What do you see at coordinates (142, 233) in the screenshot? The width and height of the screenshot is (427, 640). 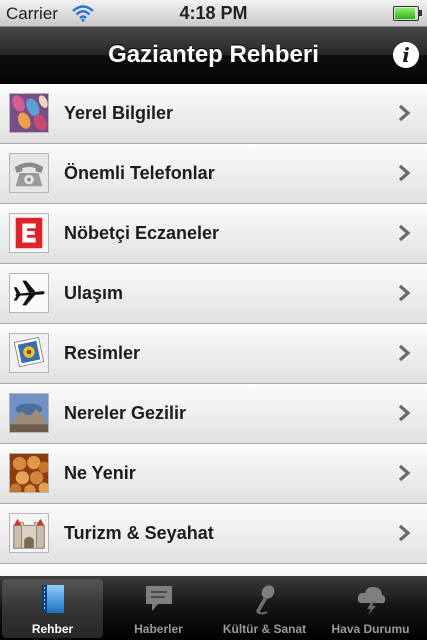 I see `list-item-label: Nöbetçi Eczaneler` at bounding box center [142, 233].